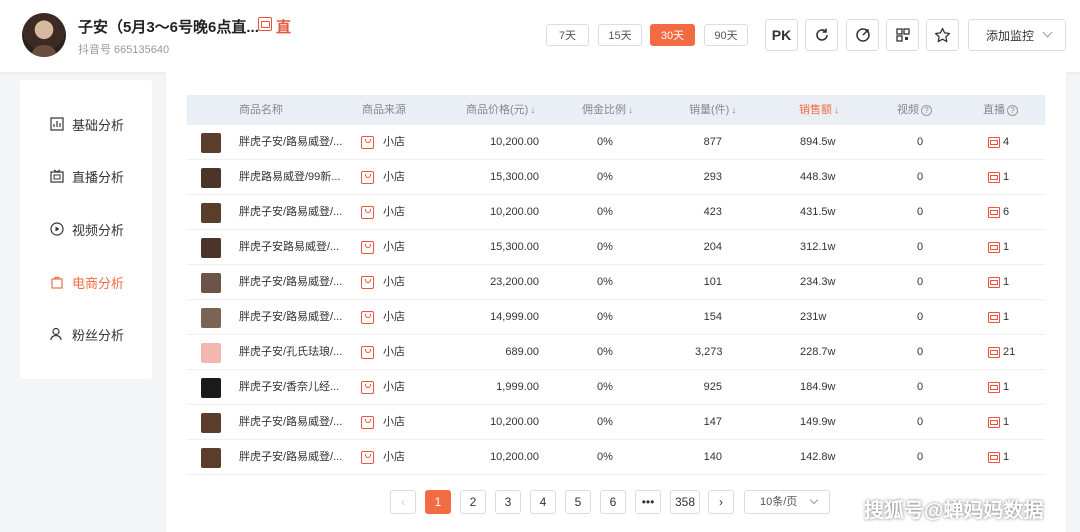 The image size is (1080, 532). I want to click on refresh-button, so click(821, 35).